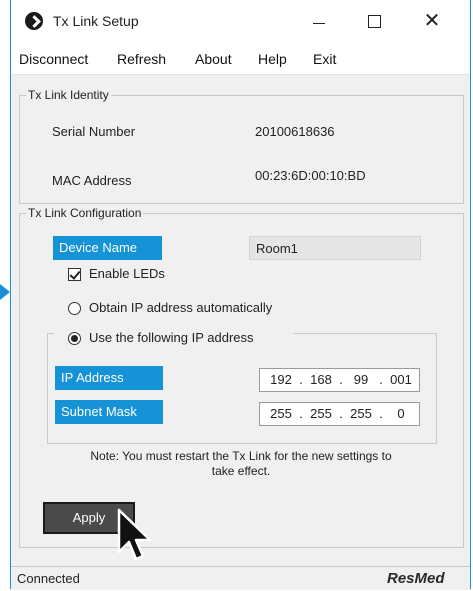  Describe the element at coordinates (48, 578) in the screenshot. I see `connection-status: Connected` at that location.